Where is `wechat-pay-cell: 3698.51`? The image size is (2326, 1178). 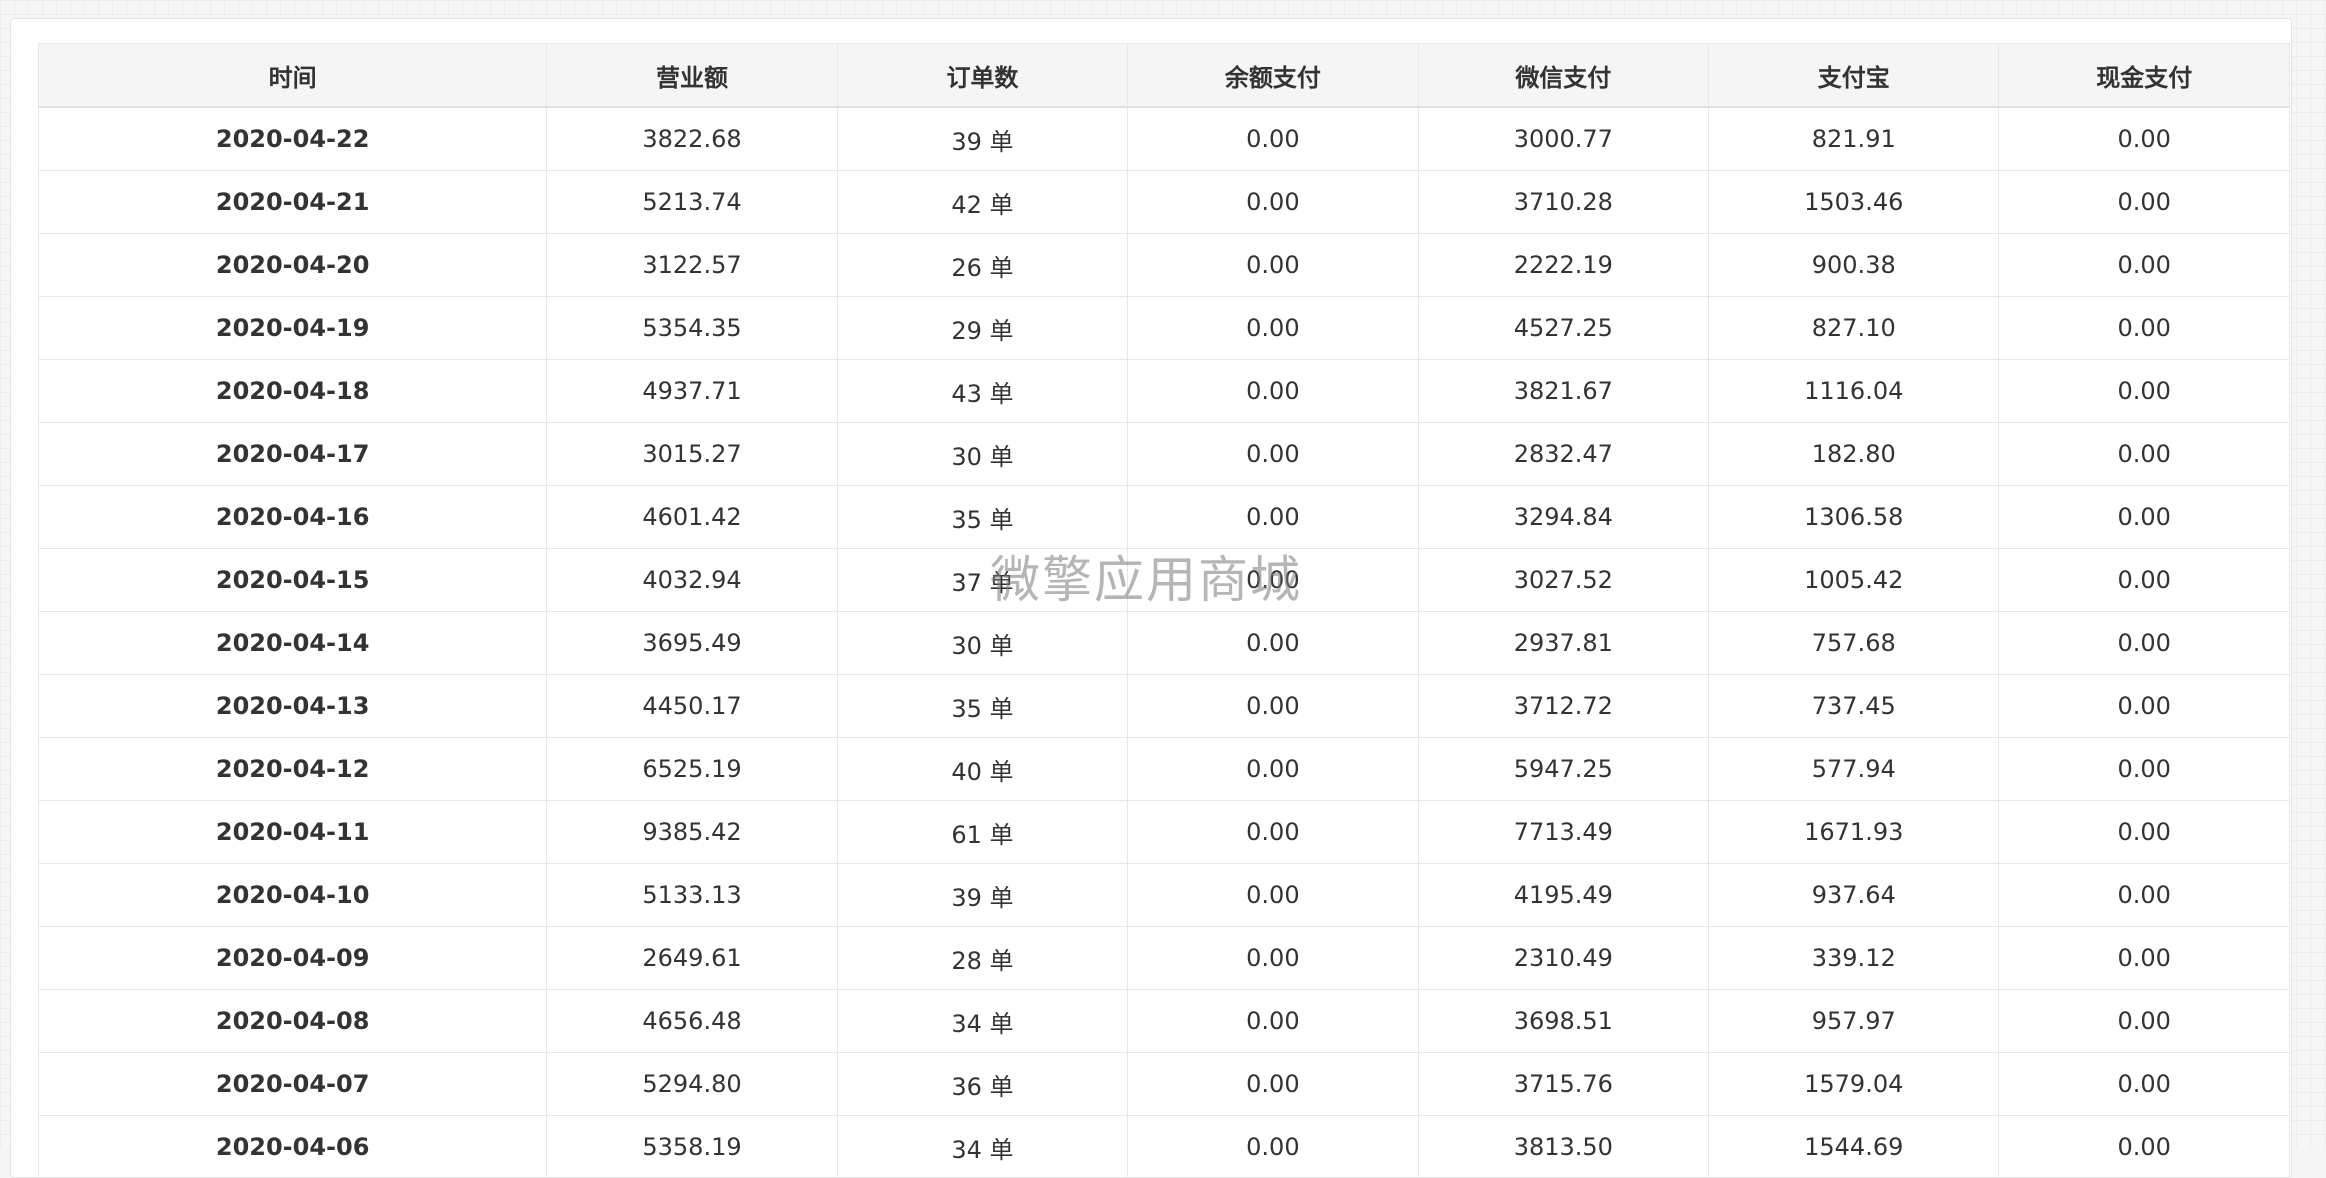 wechat-pay-cell: 3698.51 is located at coordinates (1563, 1021).